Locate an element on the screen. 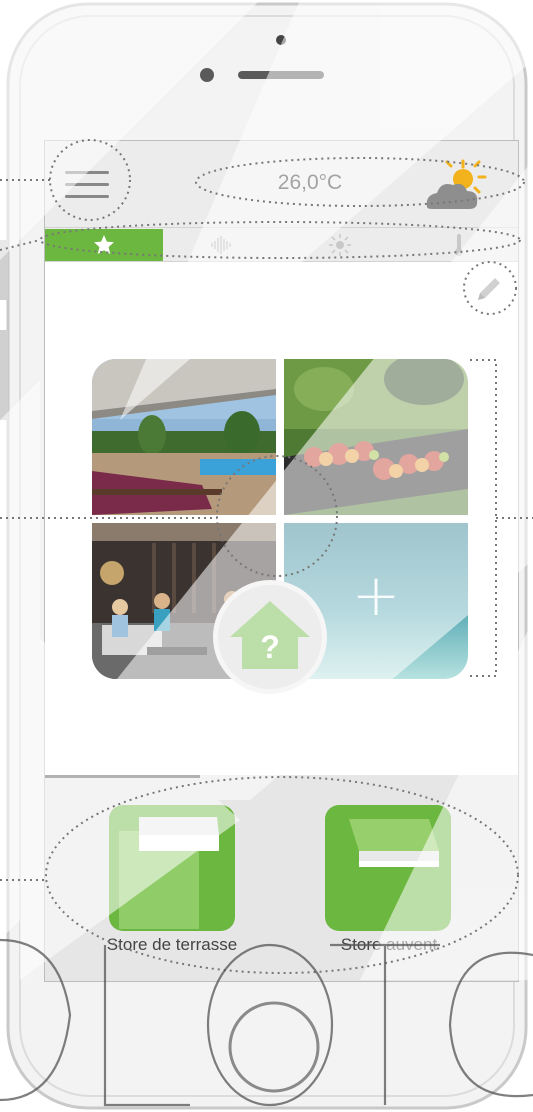 The width and height of the screenshot is (533, 1112). device-label-awning: Store auvent is located at coordinates (389, 944).